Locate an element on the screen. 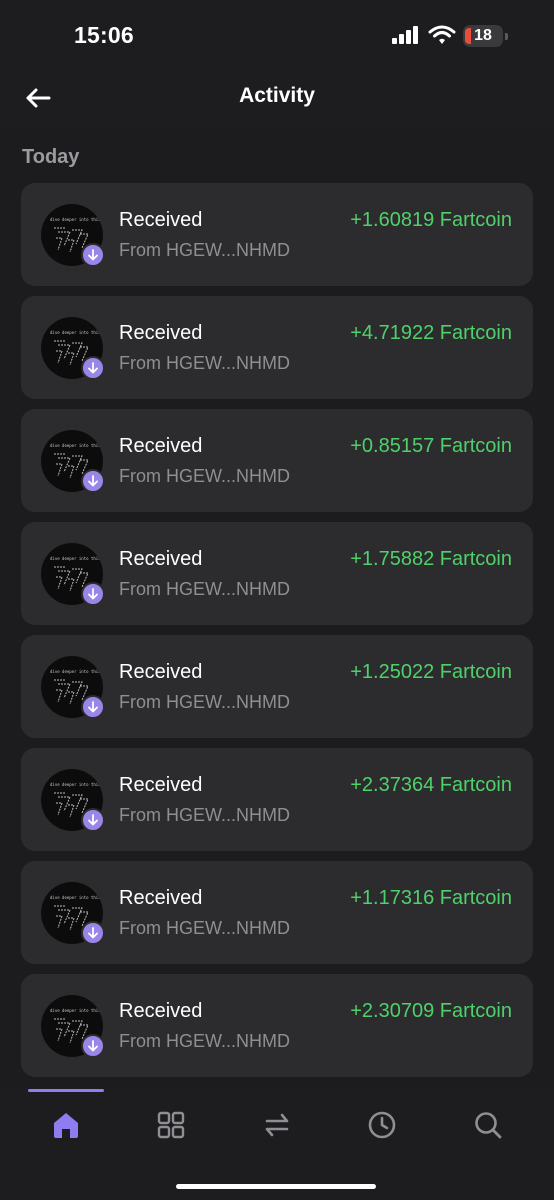 Image resolution: width=554 pixels, height=1200 pixels. transaction-amount: +4.71922 Fartcoin is located at coordinates (431, 333).